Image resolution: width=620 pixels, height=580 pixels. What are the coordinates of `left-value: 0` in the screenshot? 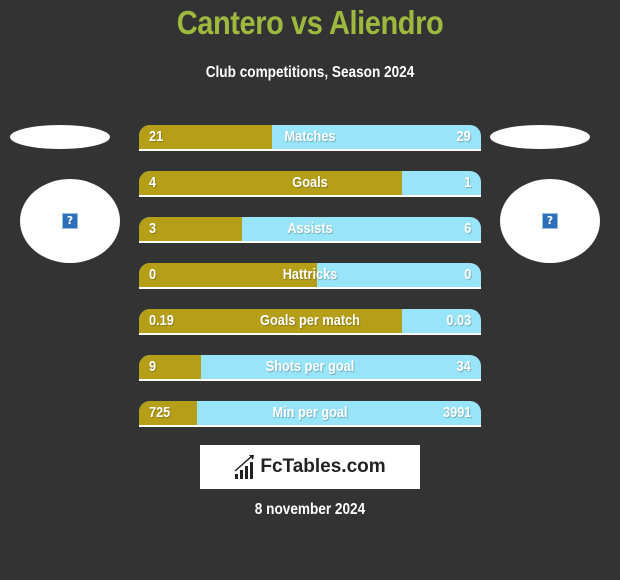 It's located at (153, 274).